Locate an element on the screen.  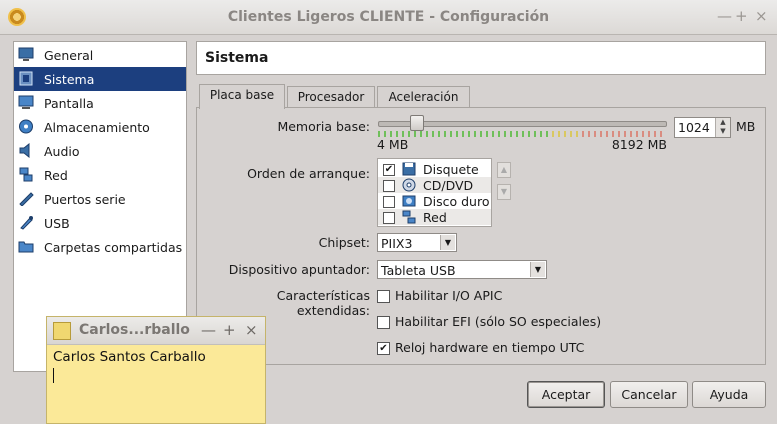
accept-button-label: Aceptar is located at coordinates (566, 394).